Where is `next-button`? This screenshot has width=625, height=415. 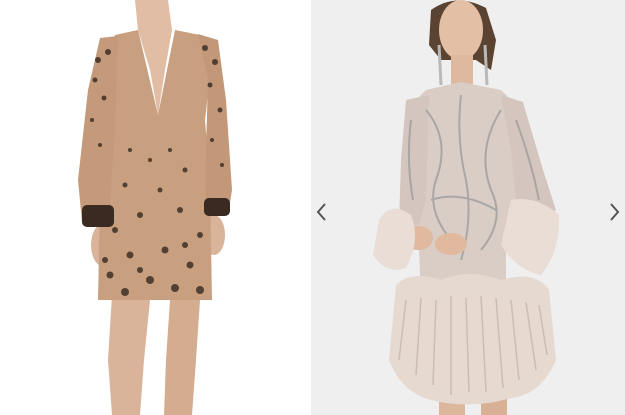
next-button is located at coordinates (615, 212).